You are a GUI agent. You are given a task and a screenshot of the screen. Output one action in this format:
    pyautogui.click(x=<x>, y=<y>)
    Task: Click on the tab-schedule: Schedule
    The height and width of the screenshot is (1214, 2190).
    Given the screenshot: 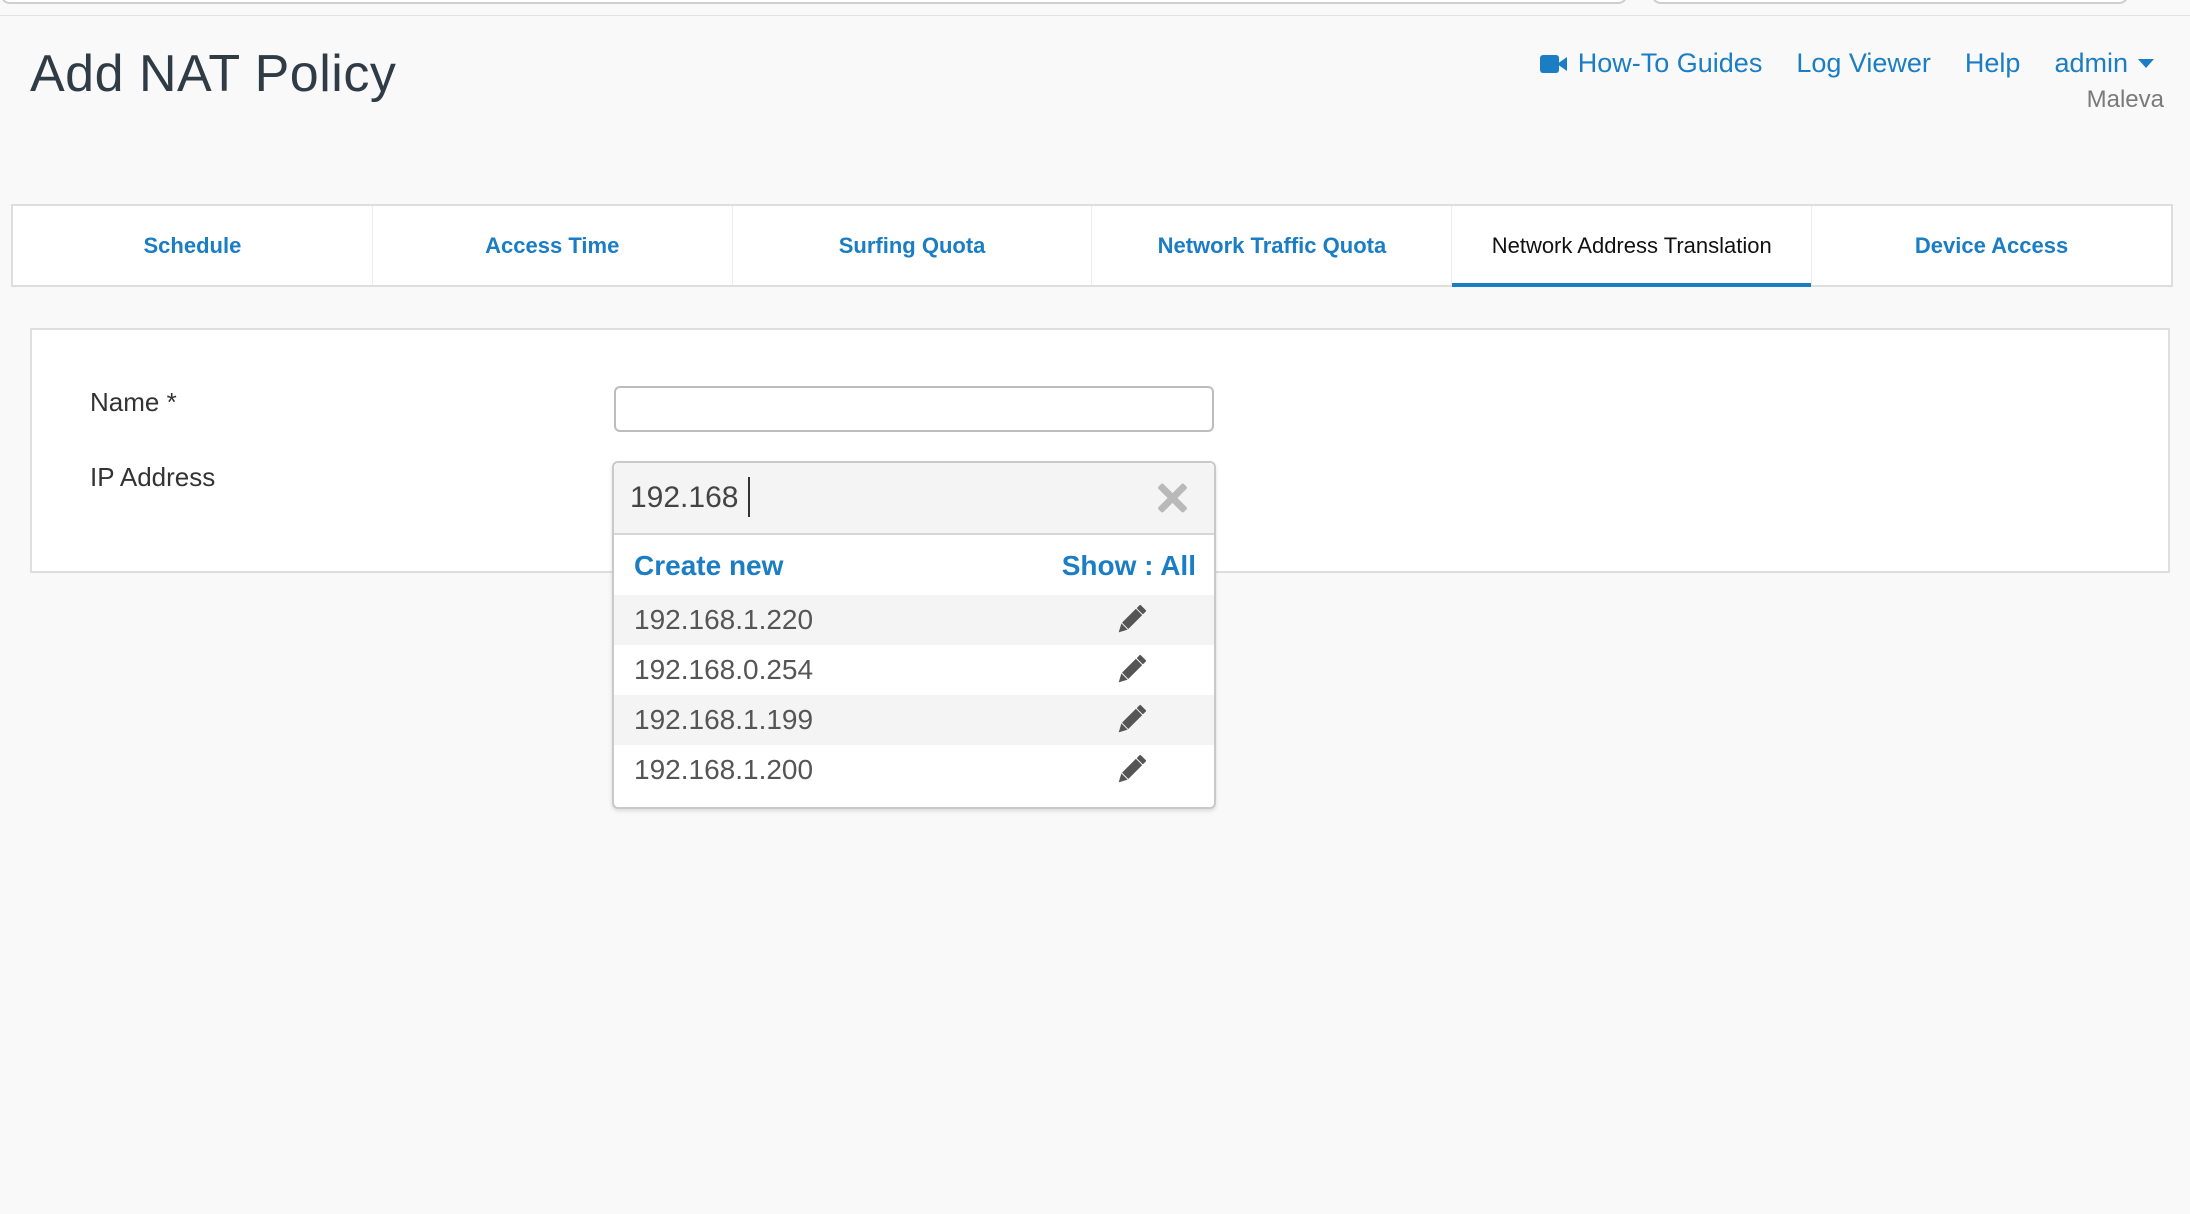 What is the action you would take?
    pyautogui.click(x=193, y=245)
    